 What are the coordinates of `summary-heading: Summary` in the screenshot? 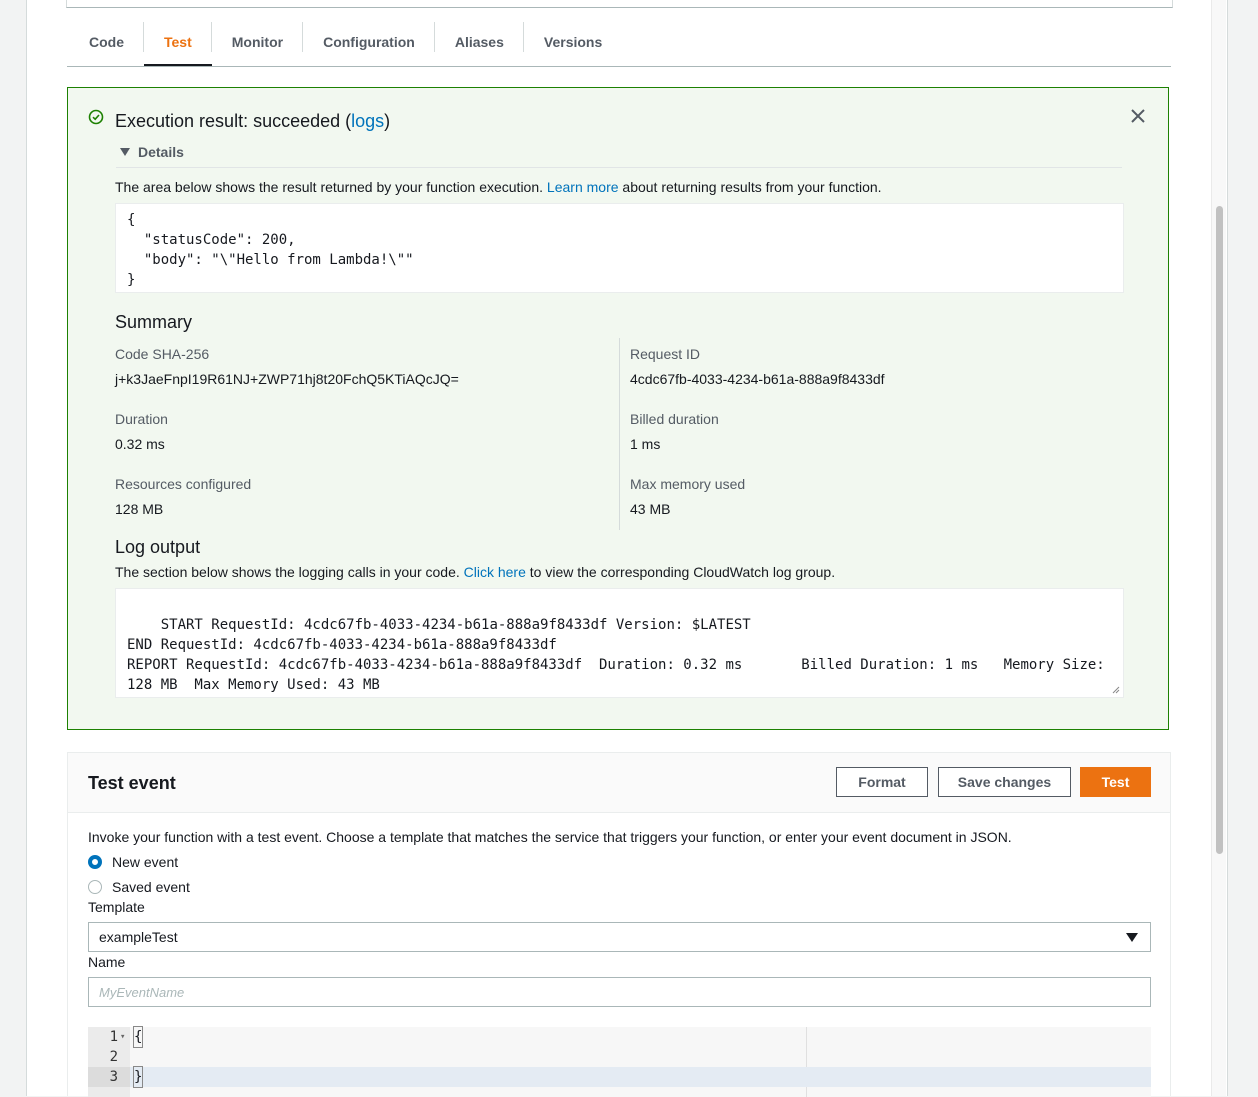 It's located at (154, 322).